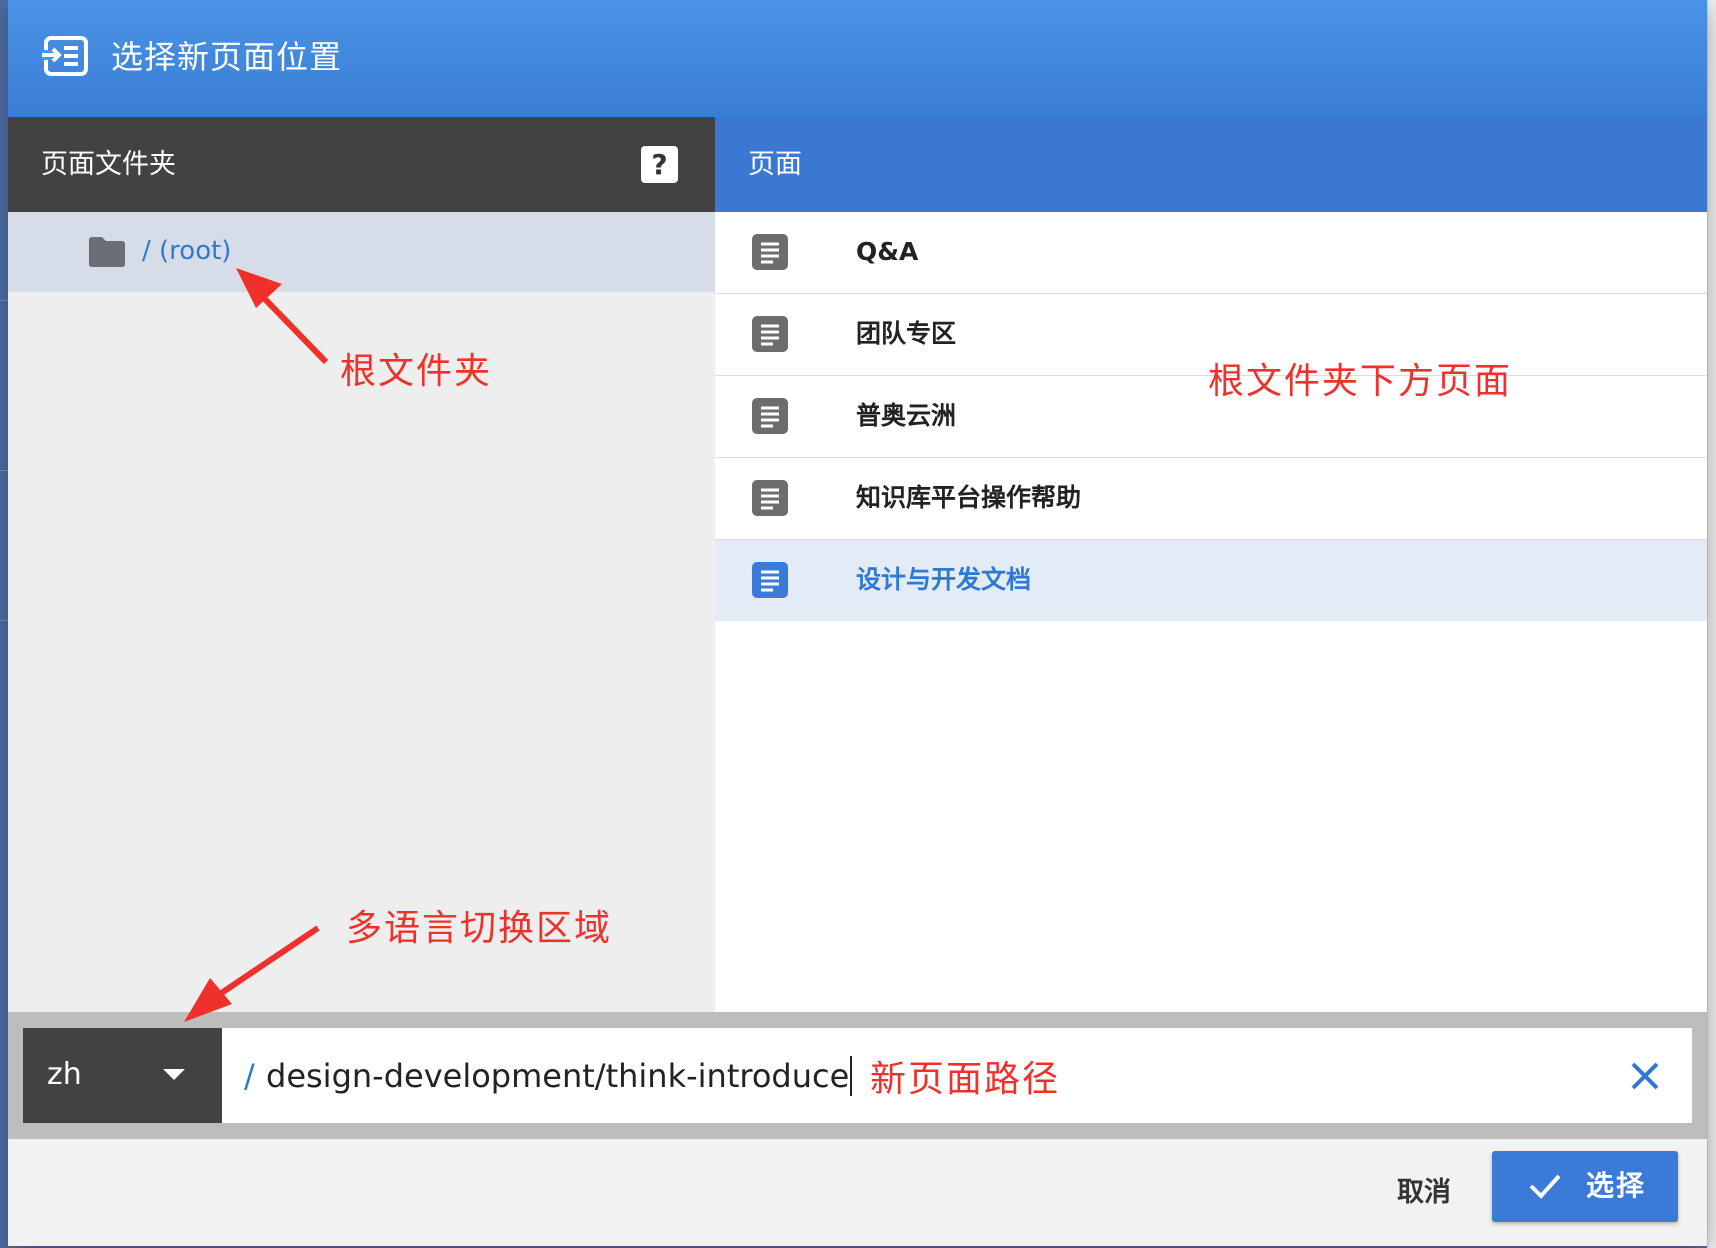 The image size is (1716, 1248). Describe the element at coordinates (1360, 381) in the screenshot. I see `annotation-pages-under-root: 根文件夹下方页面` at that location.